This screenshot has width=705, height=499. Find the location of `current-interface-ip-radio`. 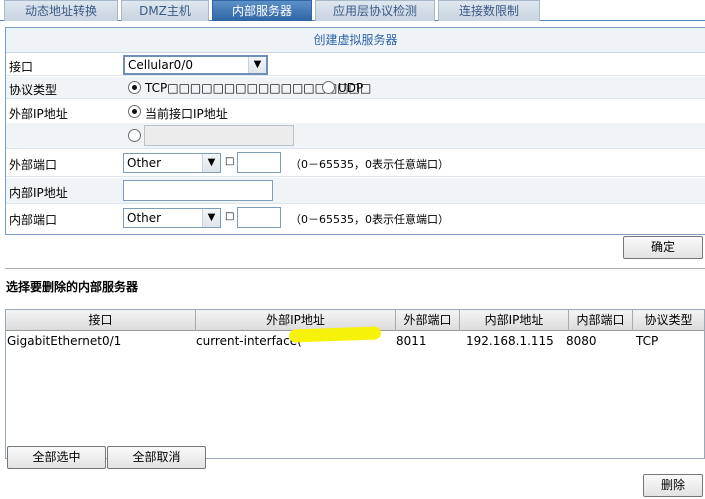

current-interface-ip-radio is located at coordinates (134, 111).